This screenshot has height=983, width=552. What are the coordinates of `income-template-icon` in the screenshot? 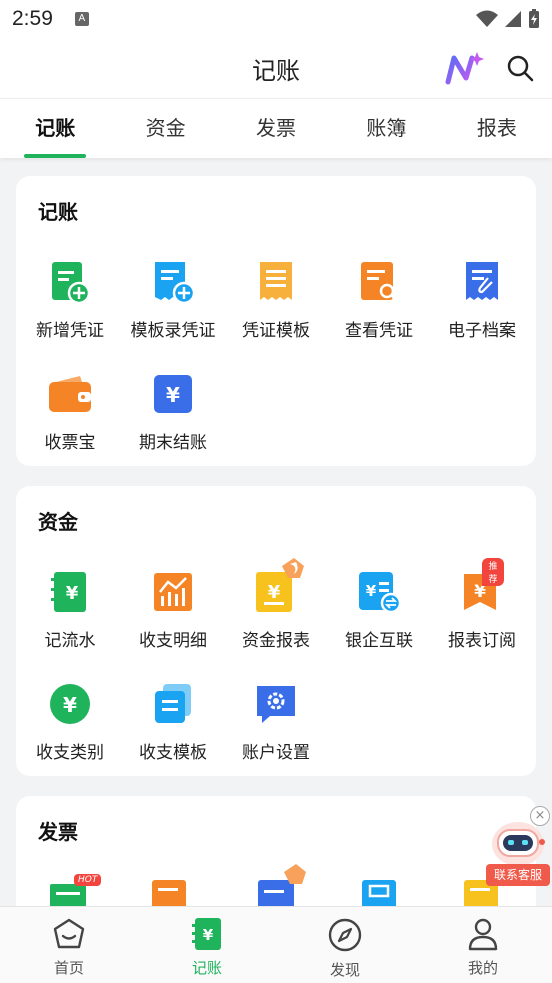 It's located at (173, 704).